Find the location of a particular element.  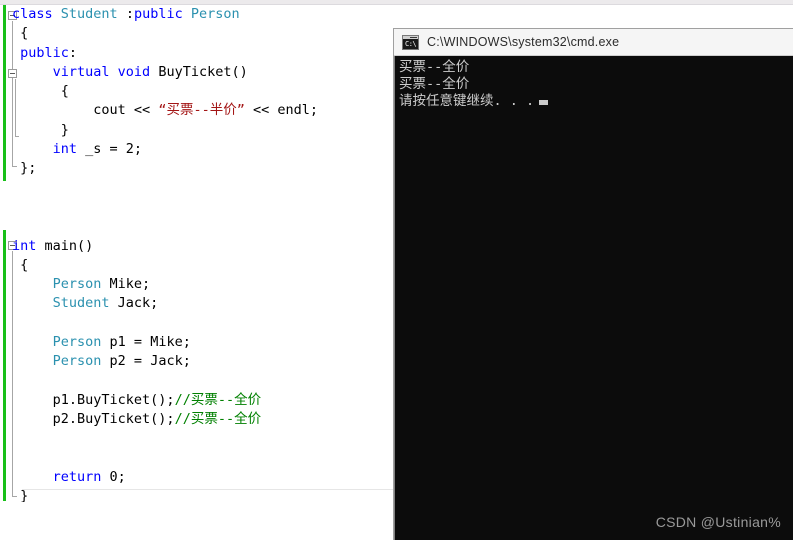

code-token: cout << is located at coordinates (85, 110).